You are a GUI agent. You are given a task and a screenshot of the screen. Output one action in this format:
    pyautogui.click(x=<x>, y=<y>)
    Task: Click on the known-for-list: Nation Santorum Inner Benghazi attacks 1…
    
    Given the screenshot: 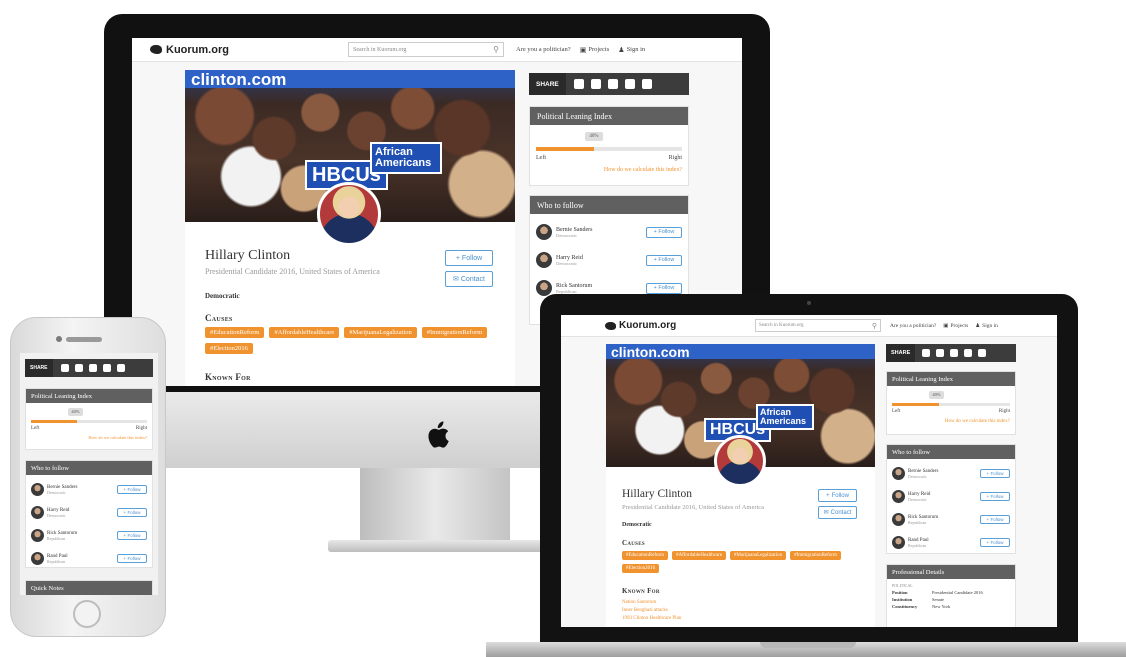 What is the action you would take?
    pyautogui.click(x=651, y=611)
    